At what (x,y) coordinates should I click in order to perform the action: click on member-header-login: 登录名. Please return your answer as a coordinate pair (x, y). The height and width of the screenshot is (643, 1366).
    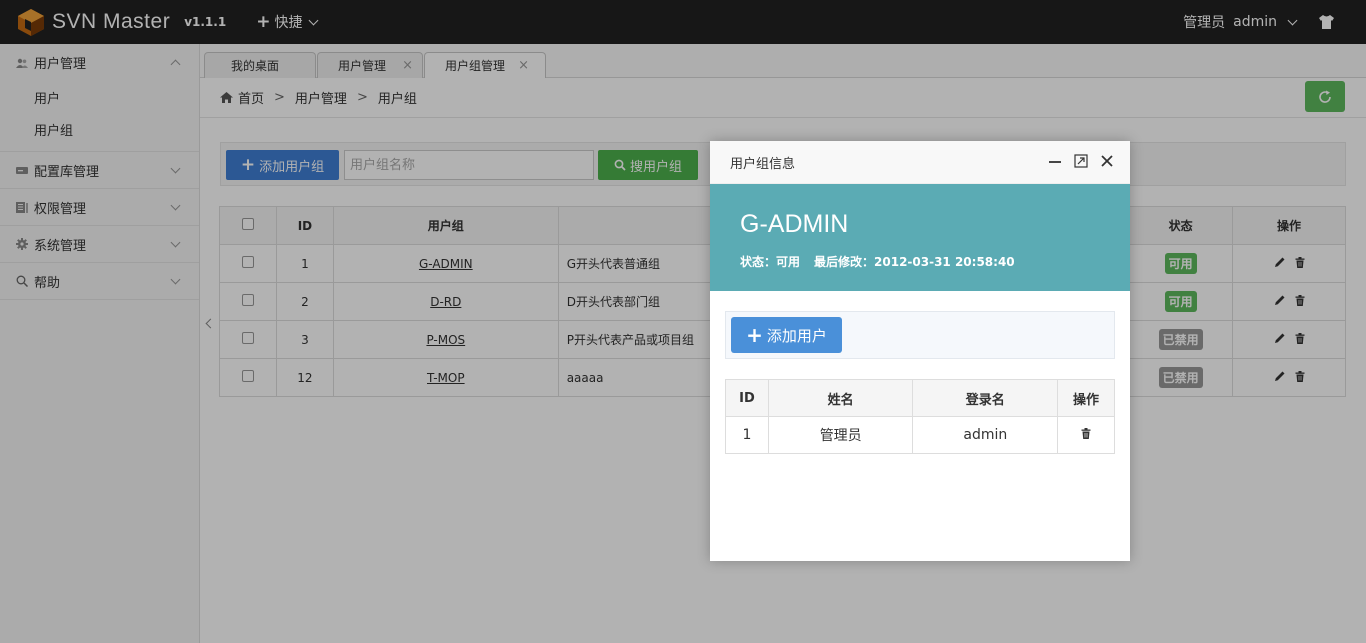
    Looking at the image, I should click on (985, 398).